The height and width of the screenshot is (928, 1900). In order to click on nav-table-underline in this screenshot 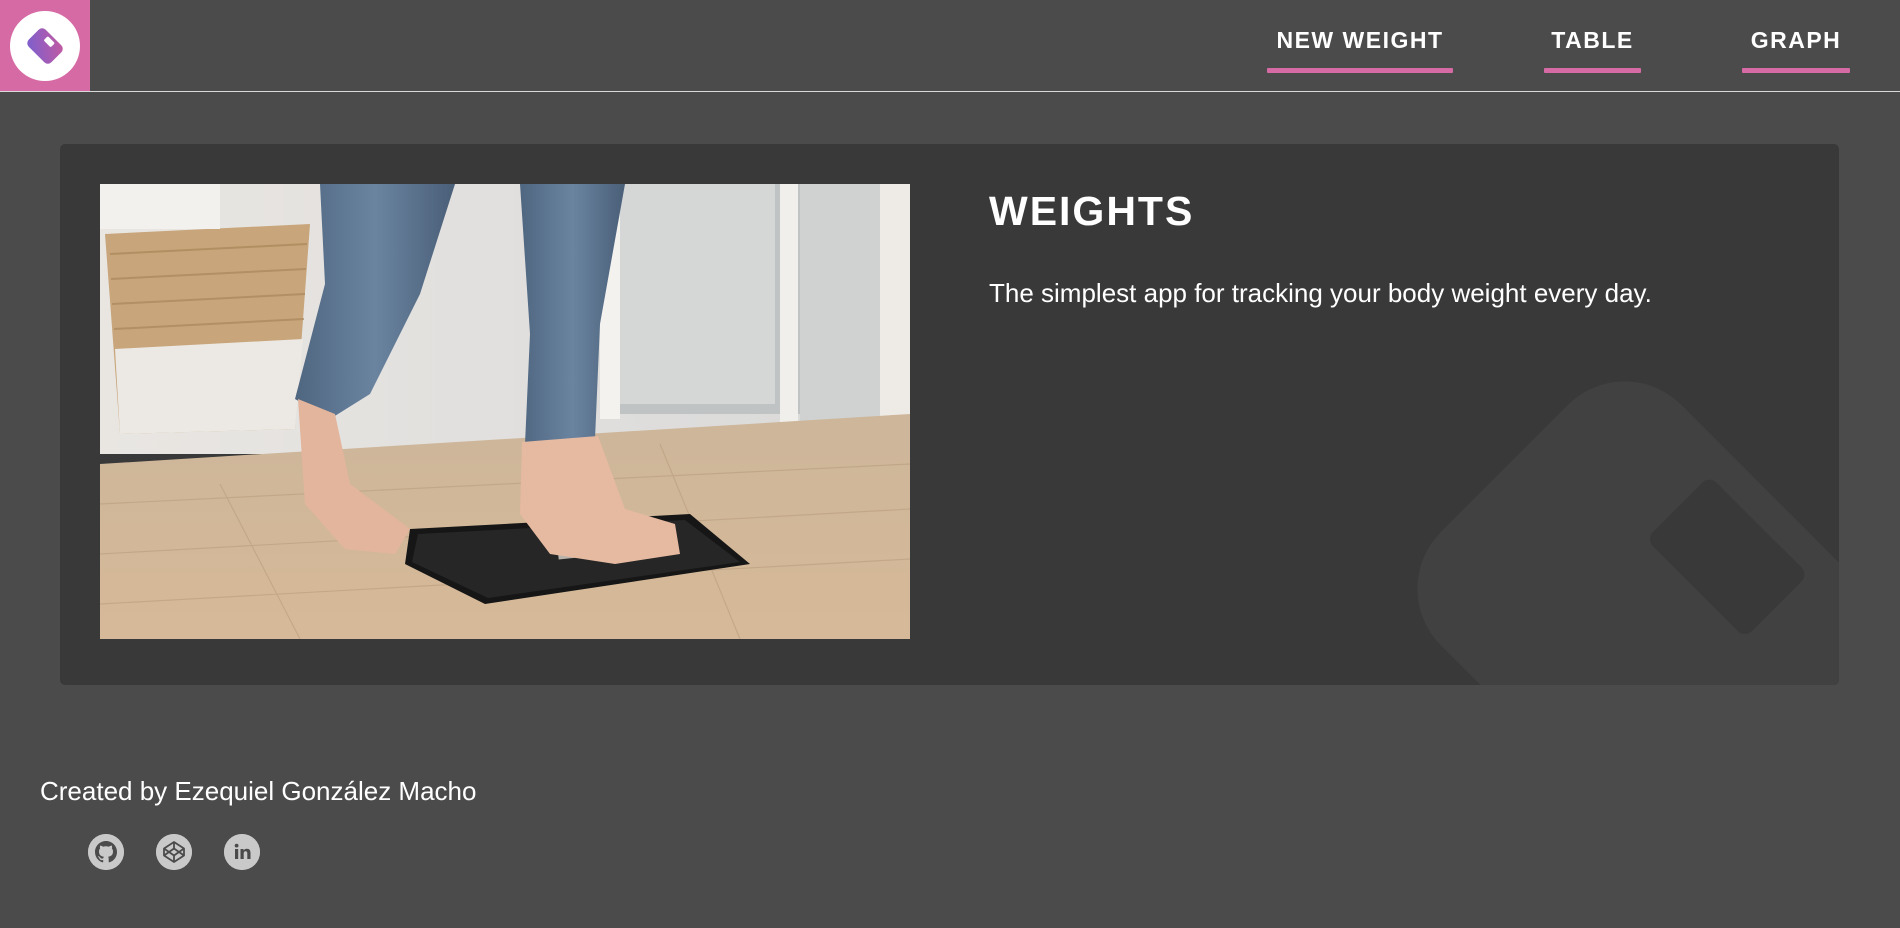, I will do `click(1592, 70)`.